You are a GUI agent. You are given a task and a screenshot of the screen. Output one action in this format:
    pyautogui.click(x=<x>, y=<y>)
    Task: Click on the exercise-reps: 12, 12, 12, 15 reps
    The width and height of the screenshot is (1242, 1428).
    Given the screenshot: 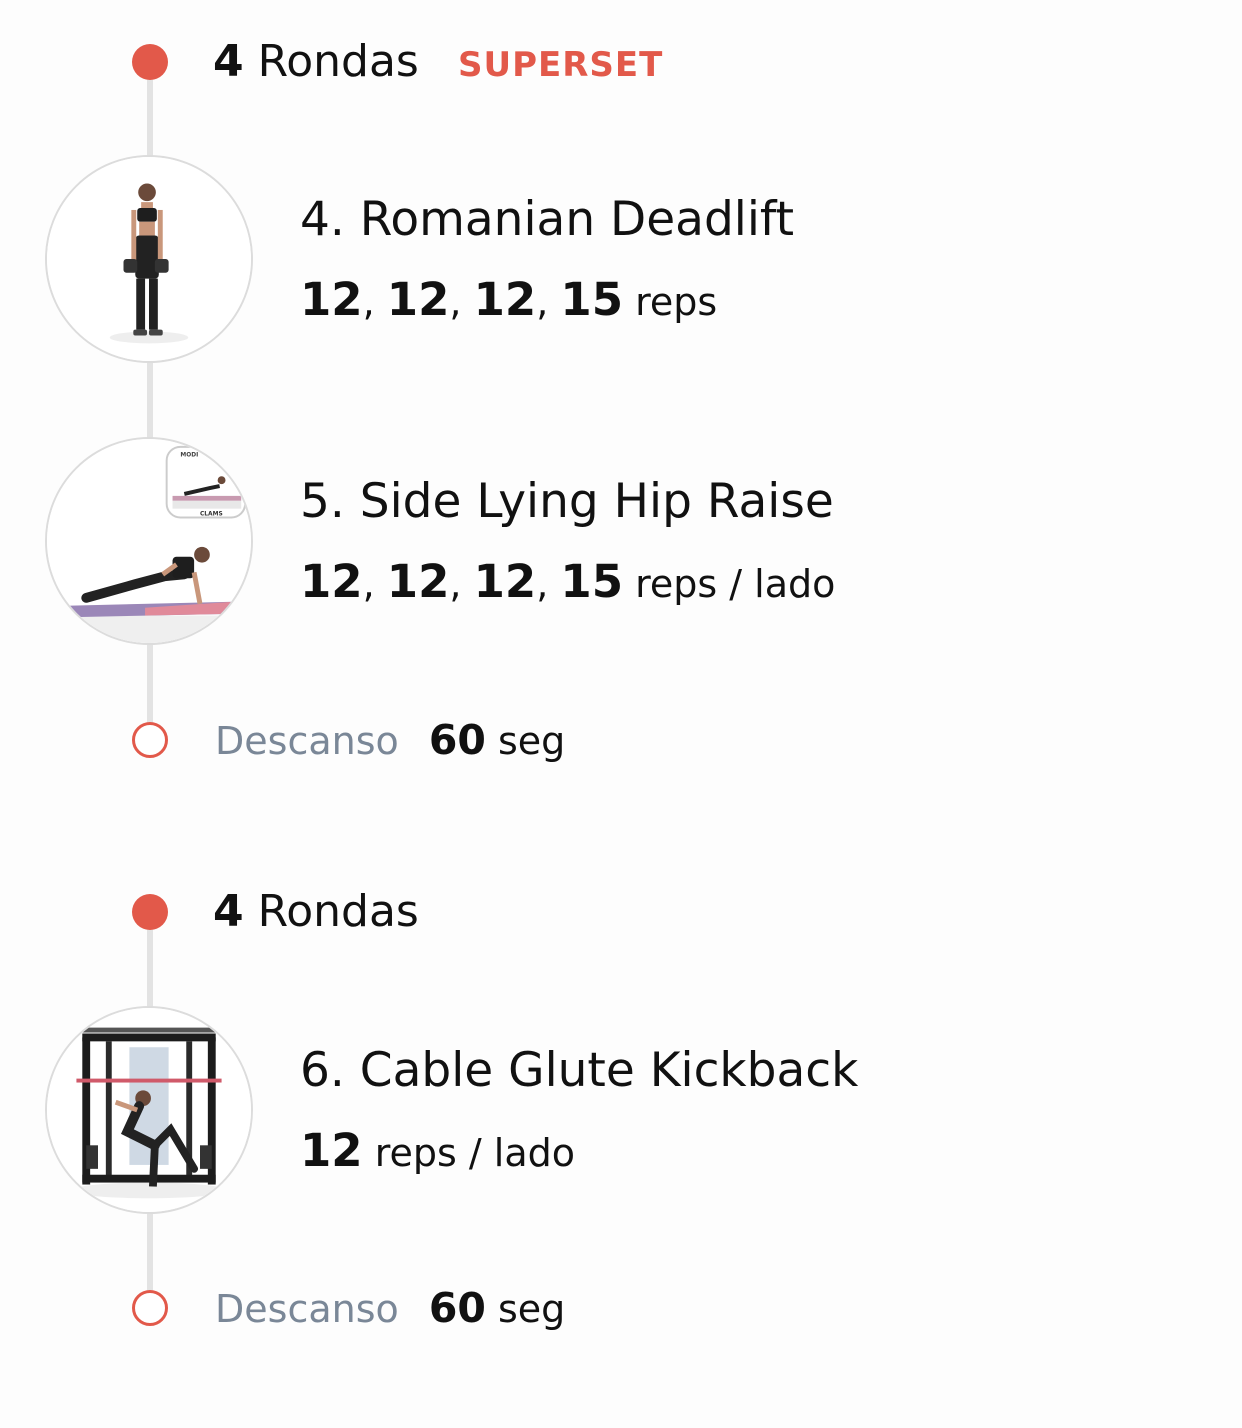 What is the action you would take?
    pyautogui.click(x=509, y=299)
    